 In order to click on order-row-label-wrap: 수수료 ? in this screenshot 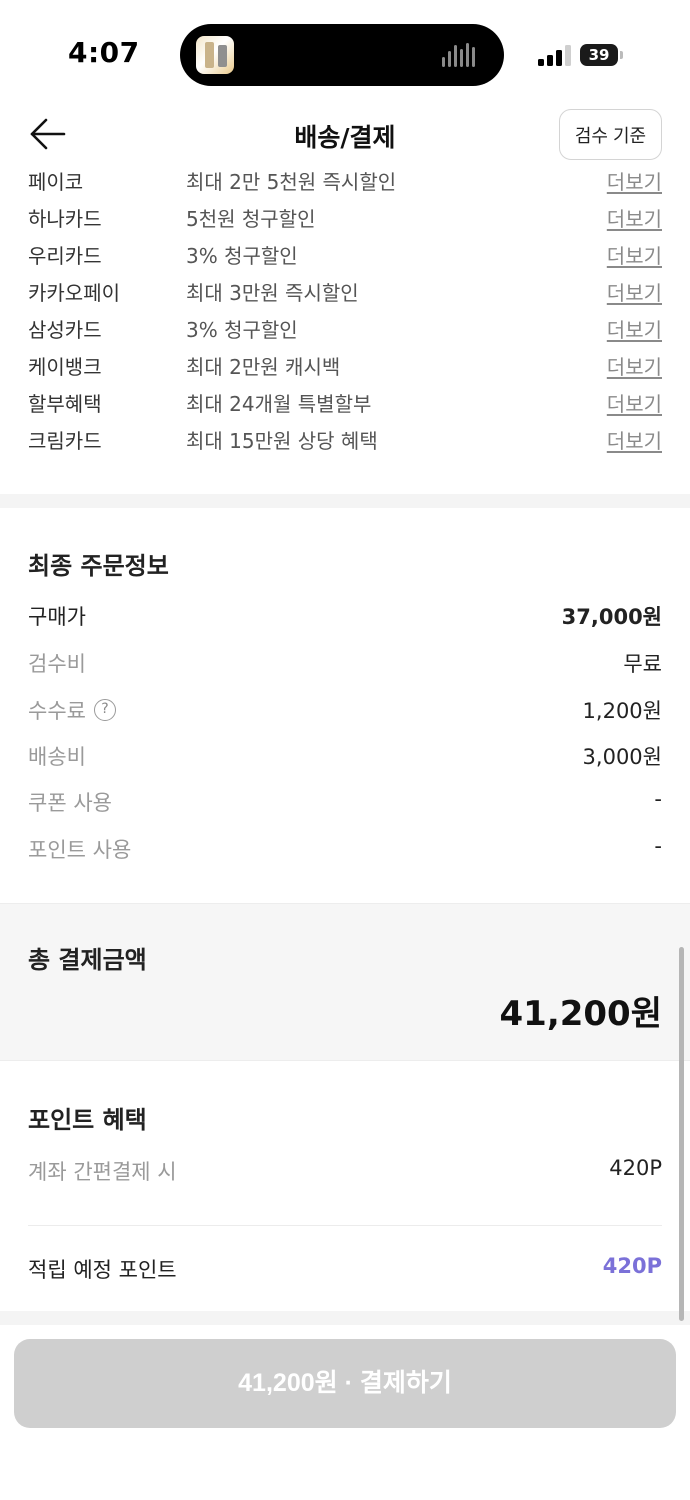, I will do `click(72, 710)`.